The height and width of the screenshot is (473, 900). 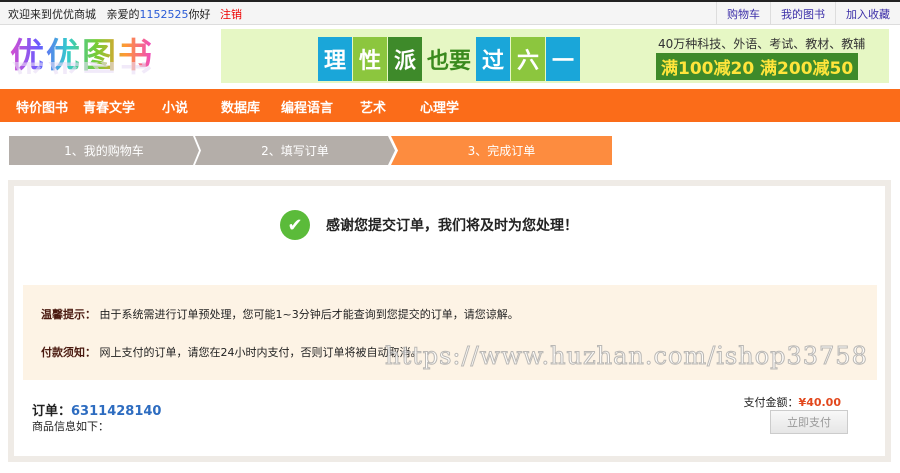 I want to click on banner-tile: 也要, so click(x=449, y=61).